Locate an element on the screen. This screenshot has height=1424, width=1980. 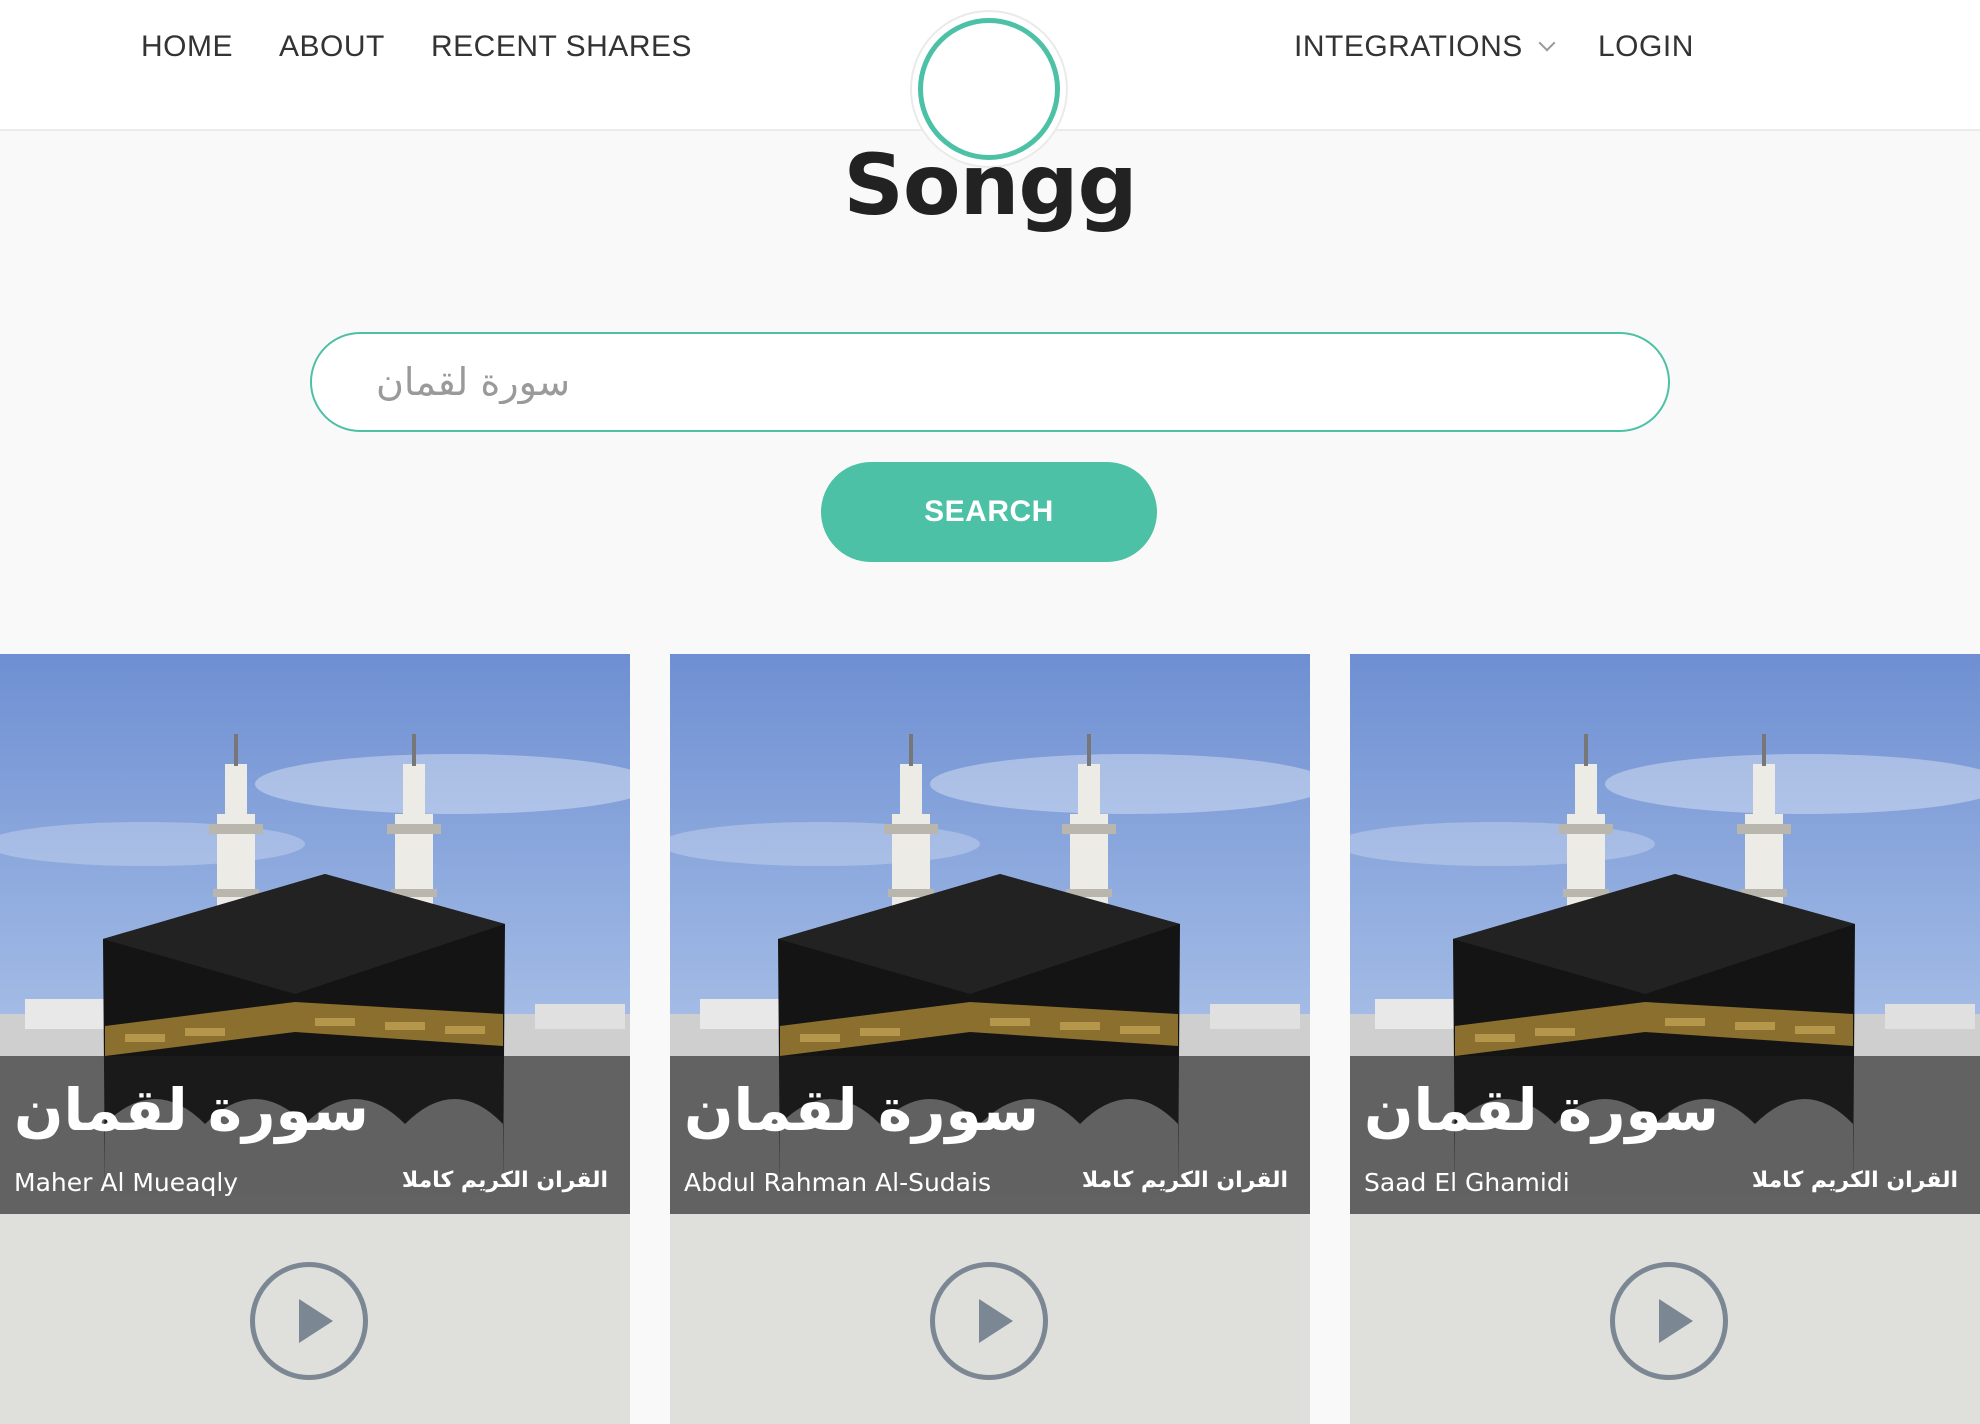
search-bar is located at coordinates (990, 382).